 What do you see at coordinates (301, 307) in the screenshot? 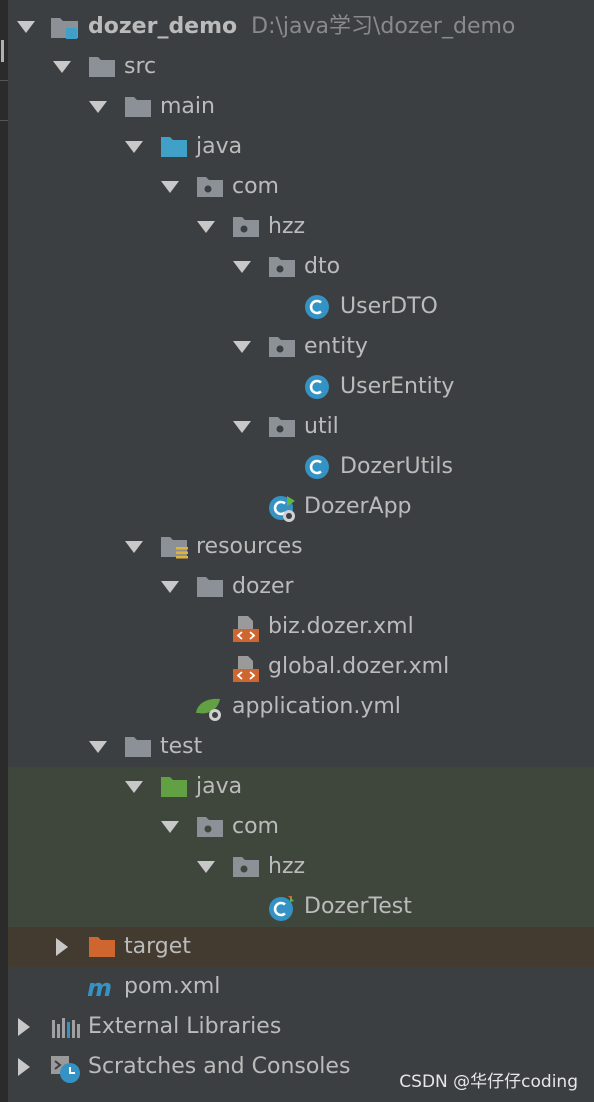
I see `tree-node-userdto: UserDTO` at bounding box center [301, 307].